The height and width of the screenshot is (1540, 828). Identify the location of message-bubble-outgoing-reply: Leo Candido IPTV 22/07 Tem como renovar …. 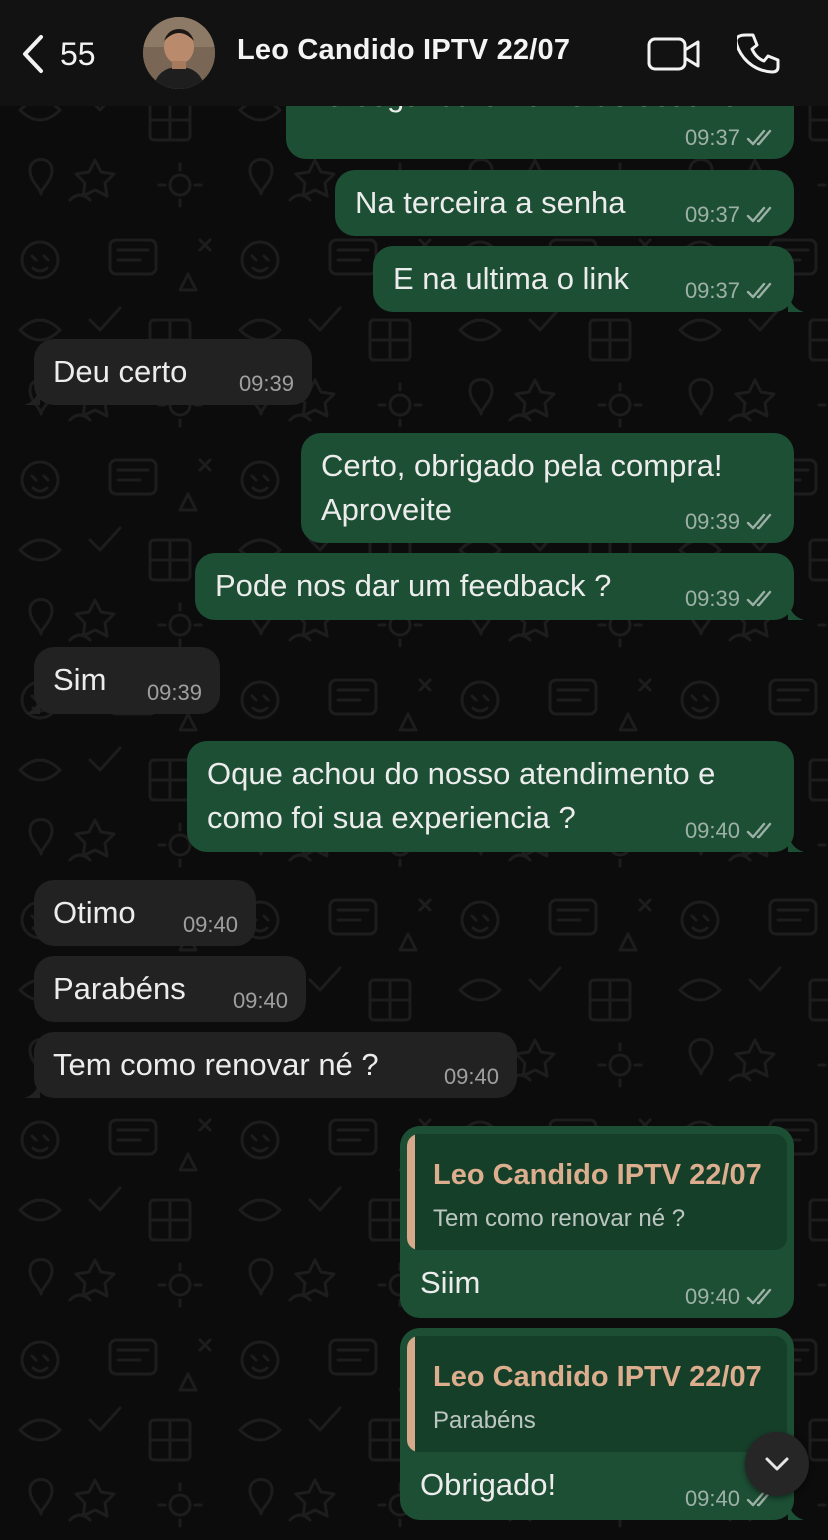
(597, 1222).